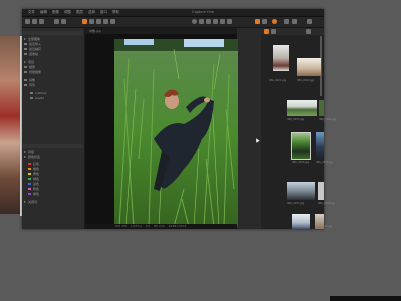  Describe the element at coordinates (201, 21) in the screenshot. I see `crop-icon` at that location.